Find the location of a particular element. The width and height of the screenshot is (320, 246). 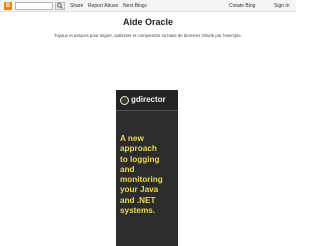

search-icon is located at coordinates (60, 6).